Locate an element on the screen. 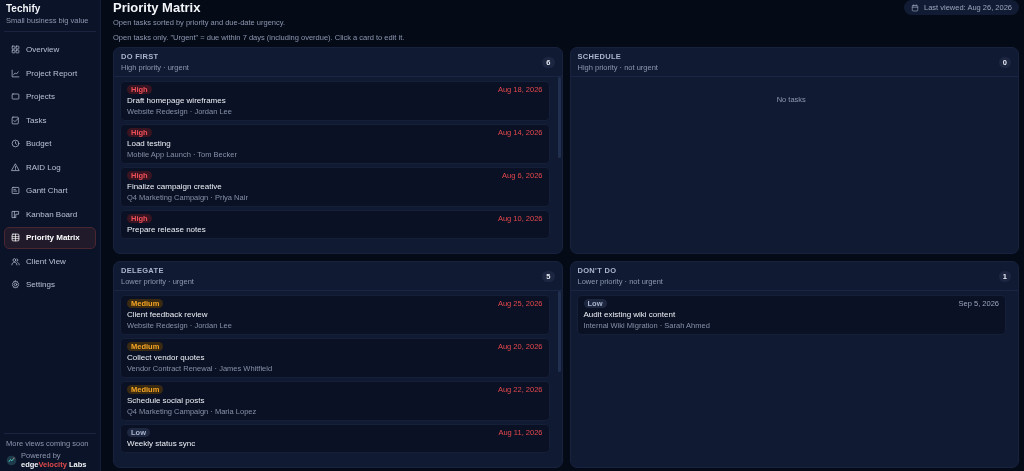 The image size is (1024, 471). table-icon is located at coordinates (15, 238).